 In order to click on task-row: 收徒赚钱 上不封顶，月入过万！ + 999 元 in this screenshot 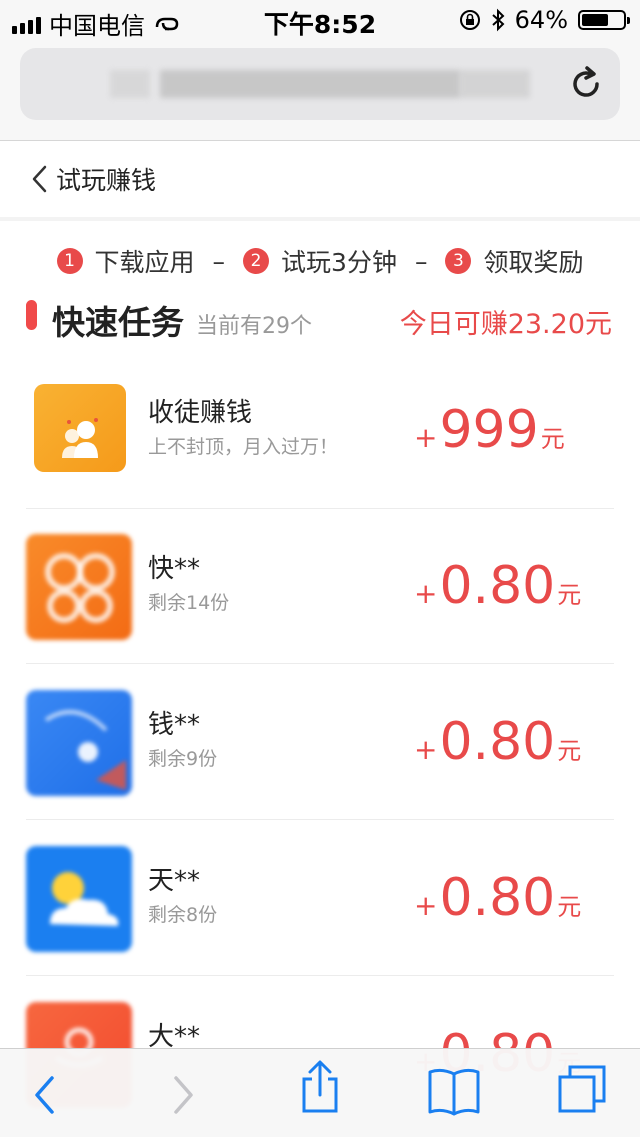, I will do `click(320, 432)`.